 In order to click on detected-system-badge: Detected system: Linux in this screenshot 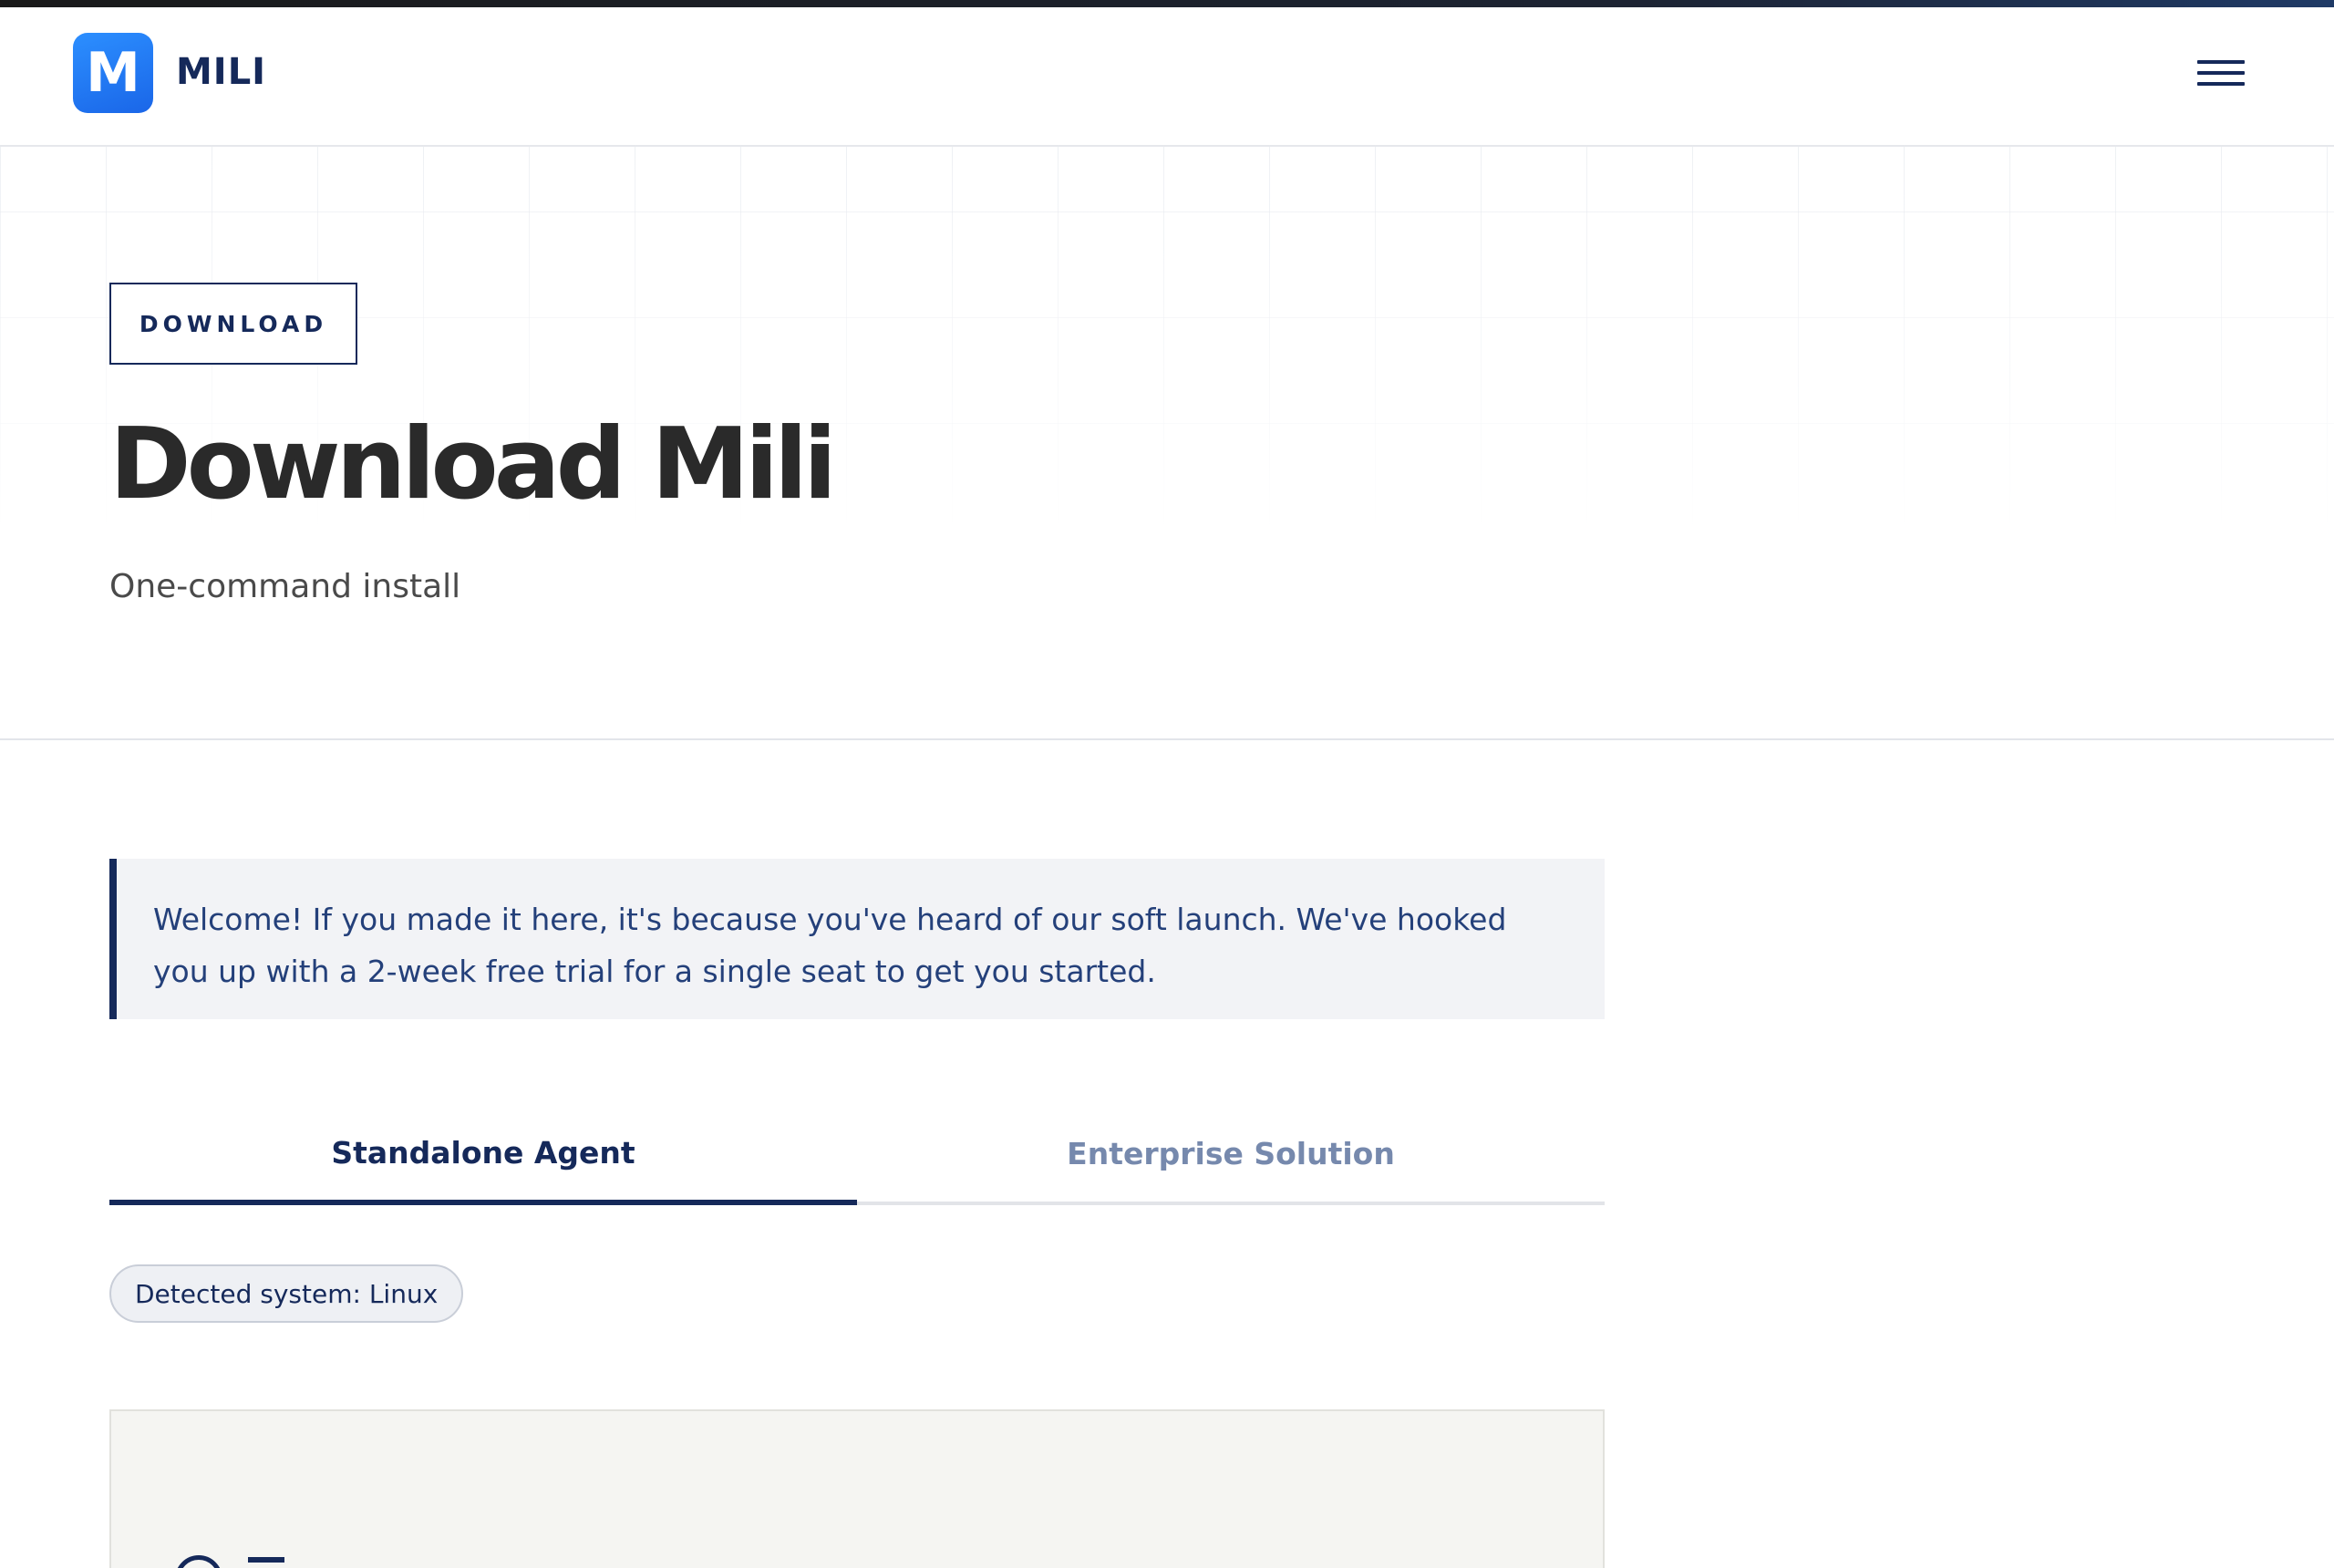, I will do `click(286, 1293)`.